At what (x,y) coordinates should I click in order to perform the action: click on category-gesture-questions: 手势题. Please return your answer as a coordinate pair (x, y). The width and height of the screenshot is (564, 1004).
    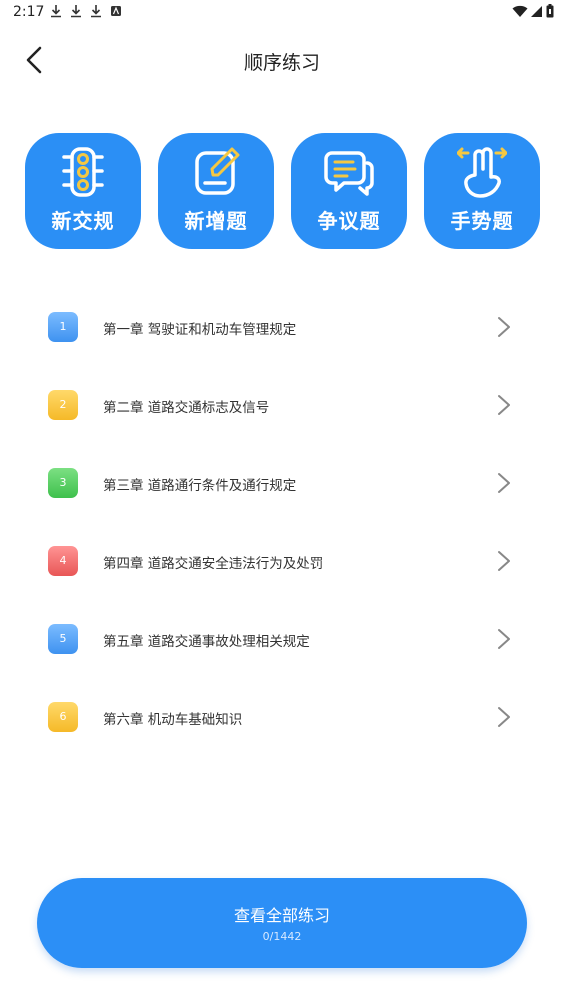
    Looking at the image, I should click on (482, 191).